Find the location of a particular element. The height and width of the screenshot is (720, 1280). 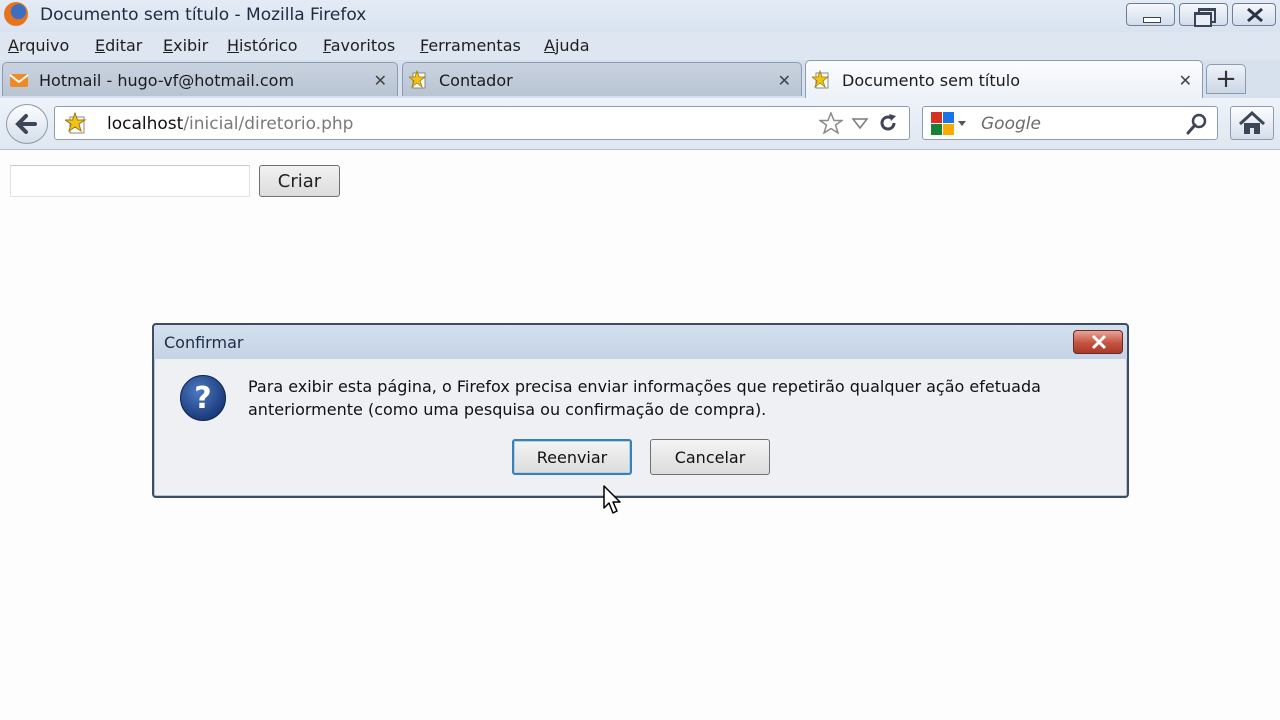

menu-ajuda: Ajuda is located at coordinates (567, 45).